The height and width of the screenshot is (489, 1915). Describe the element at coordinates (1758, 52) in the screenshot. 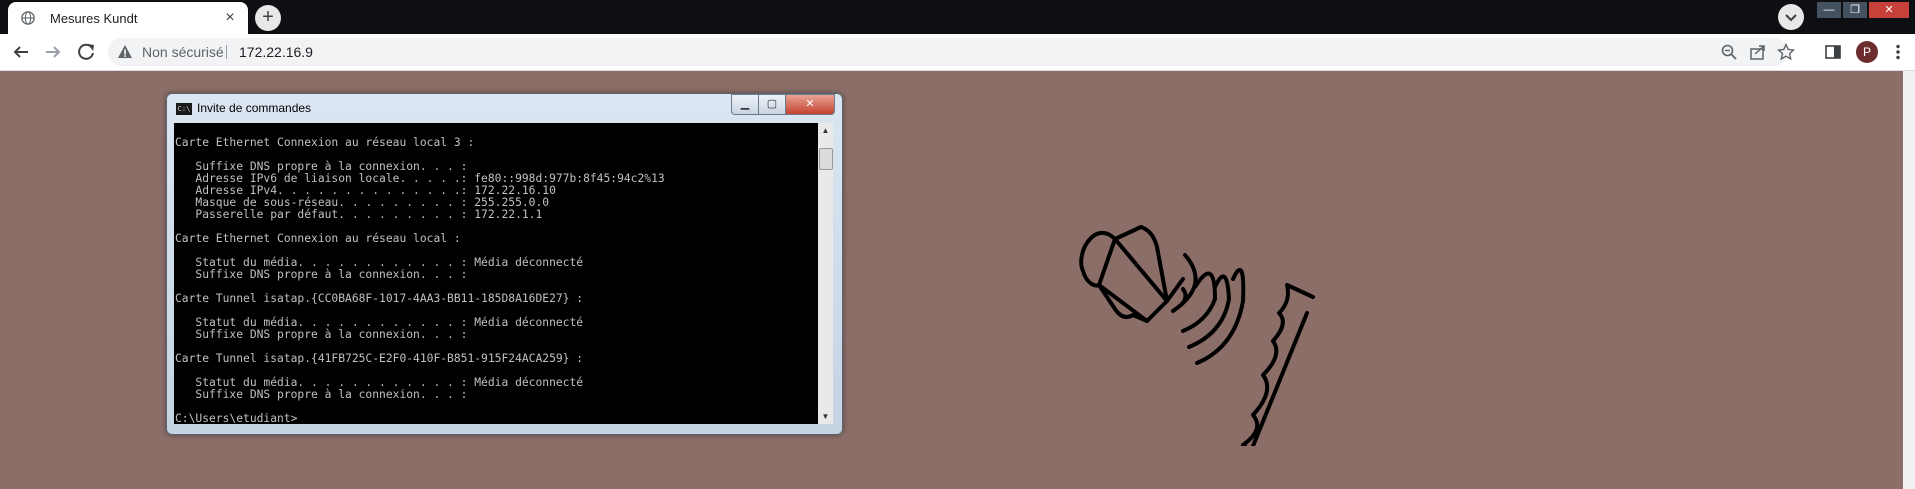

I see `share-icon` at that location.